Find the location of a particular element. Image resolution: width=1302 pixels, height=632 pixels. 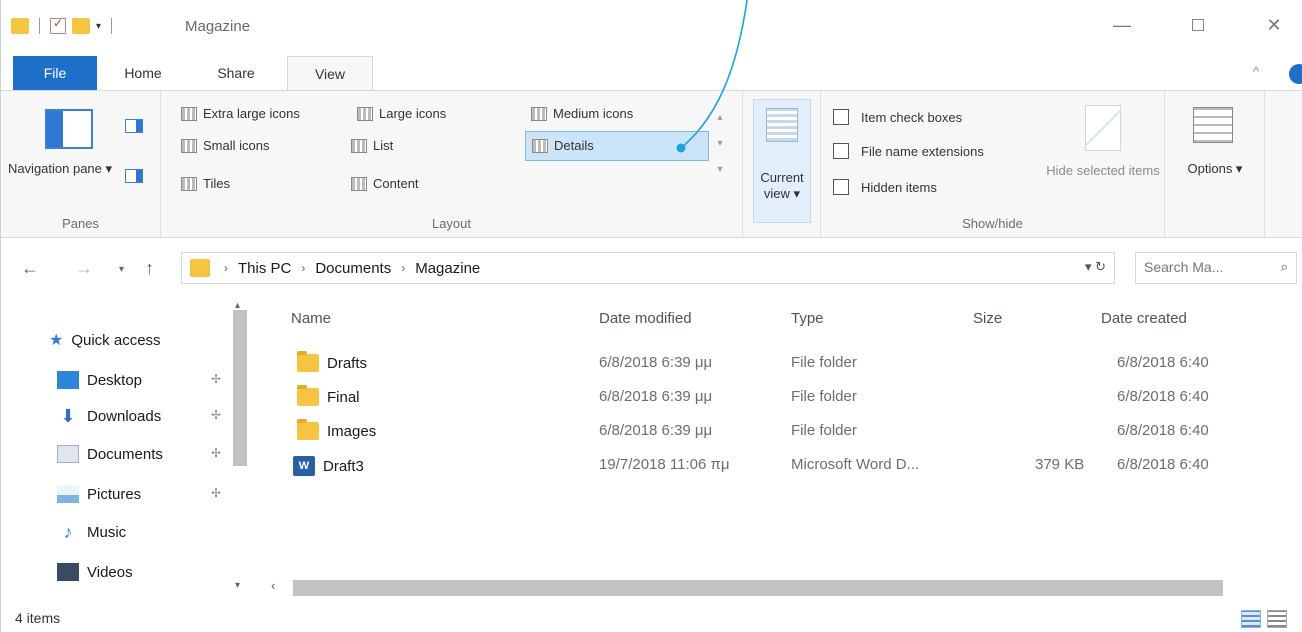

column-header-type: Type is located at coordinates (807, 318).